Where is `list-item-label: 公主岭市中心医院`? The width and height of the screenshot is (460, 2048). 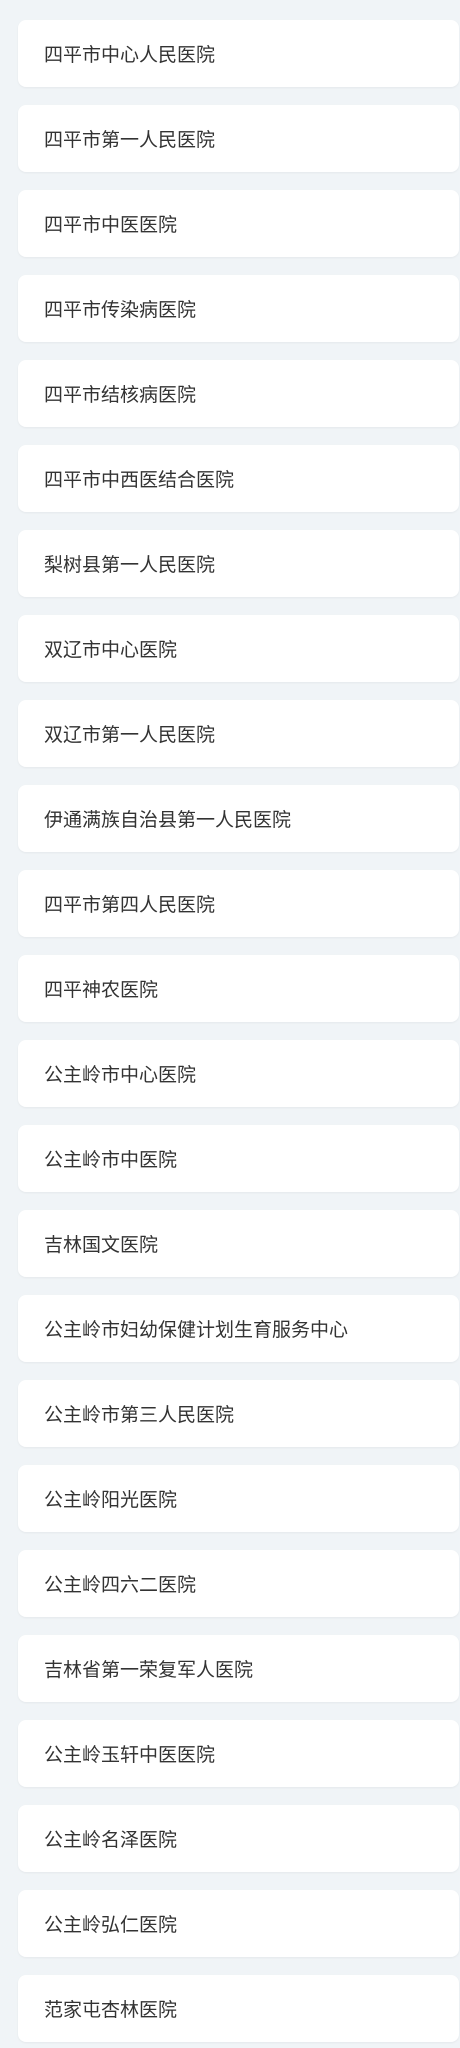
list-item-label: 公主岭市中心医院 is located at coordinates (120, 1075).